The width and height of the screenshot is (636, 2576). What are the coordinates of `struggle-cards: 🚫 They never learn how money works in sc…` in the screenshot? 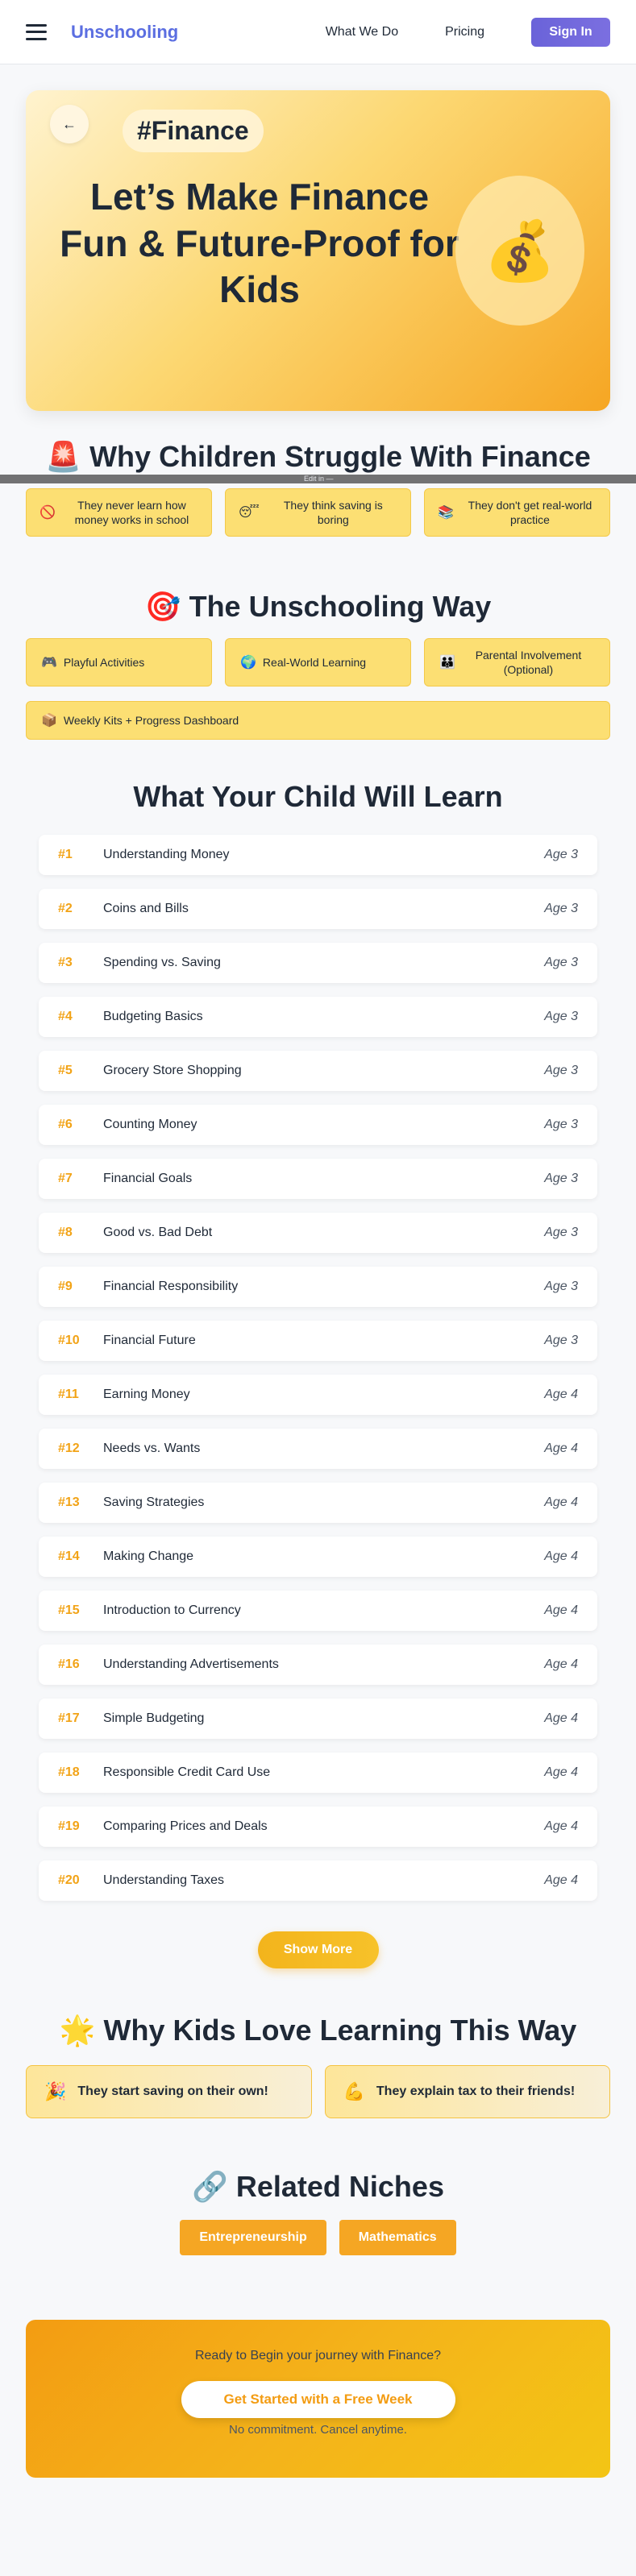 It's located at (318, 512).